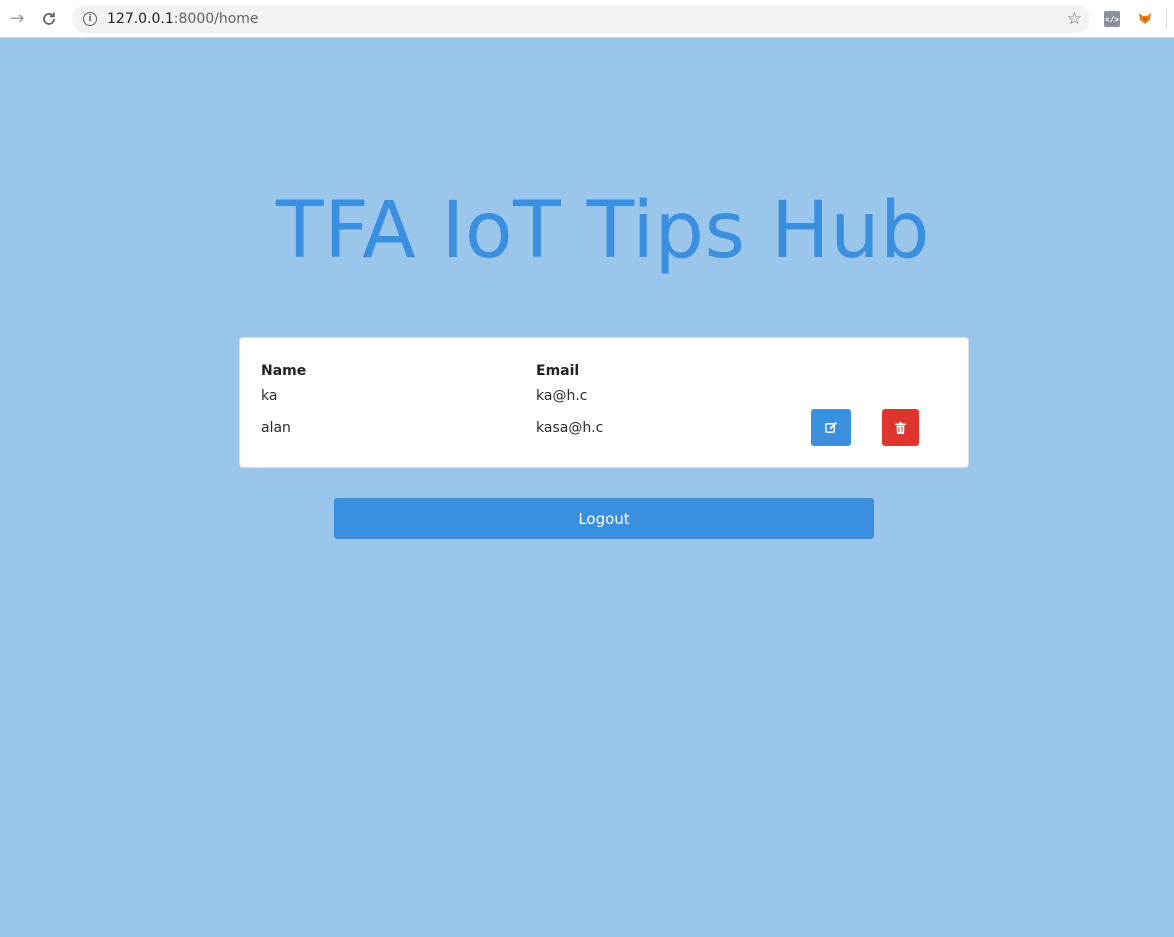  What do you see at coordinates (1166, 19) in the screenshot?
I see `toolbar-divider` at bounding box center [1166, 19].